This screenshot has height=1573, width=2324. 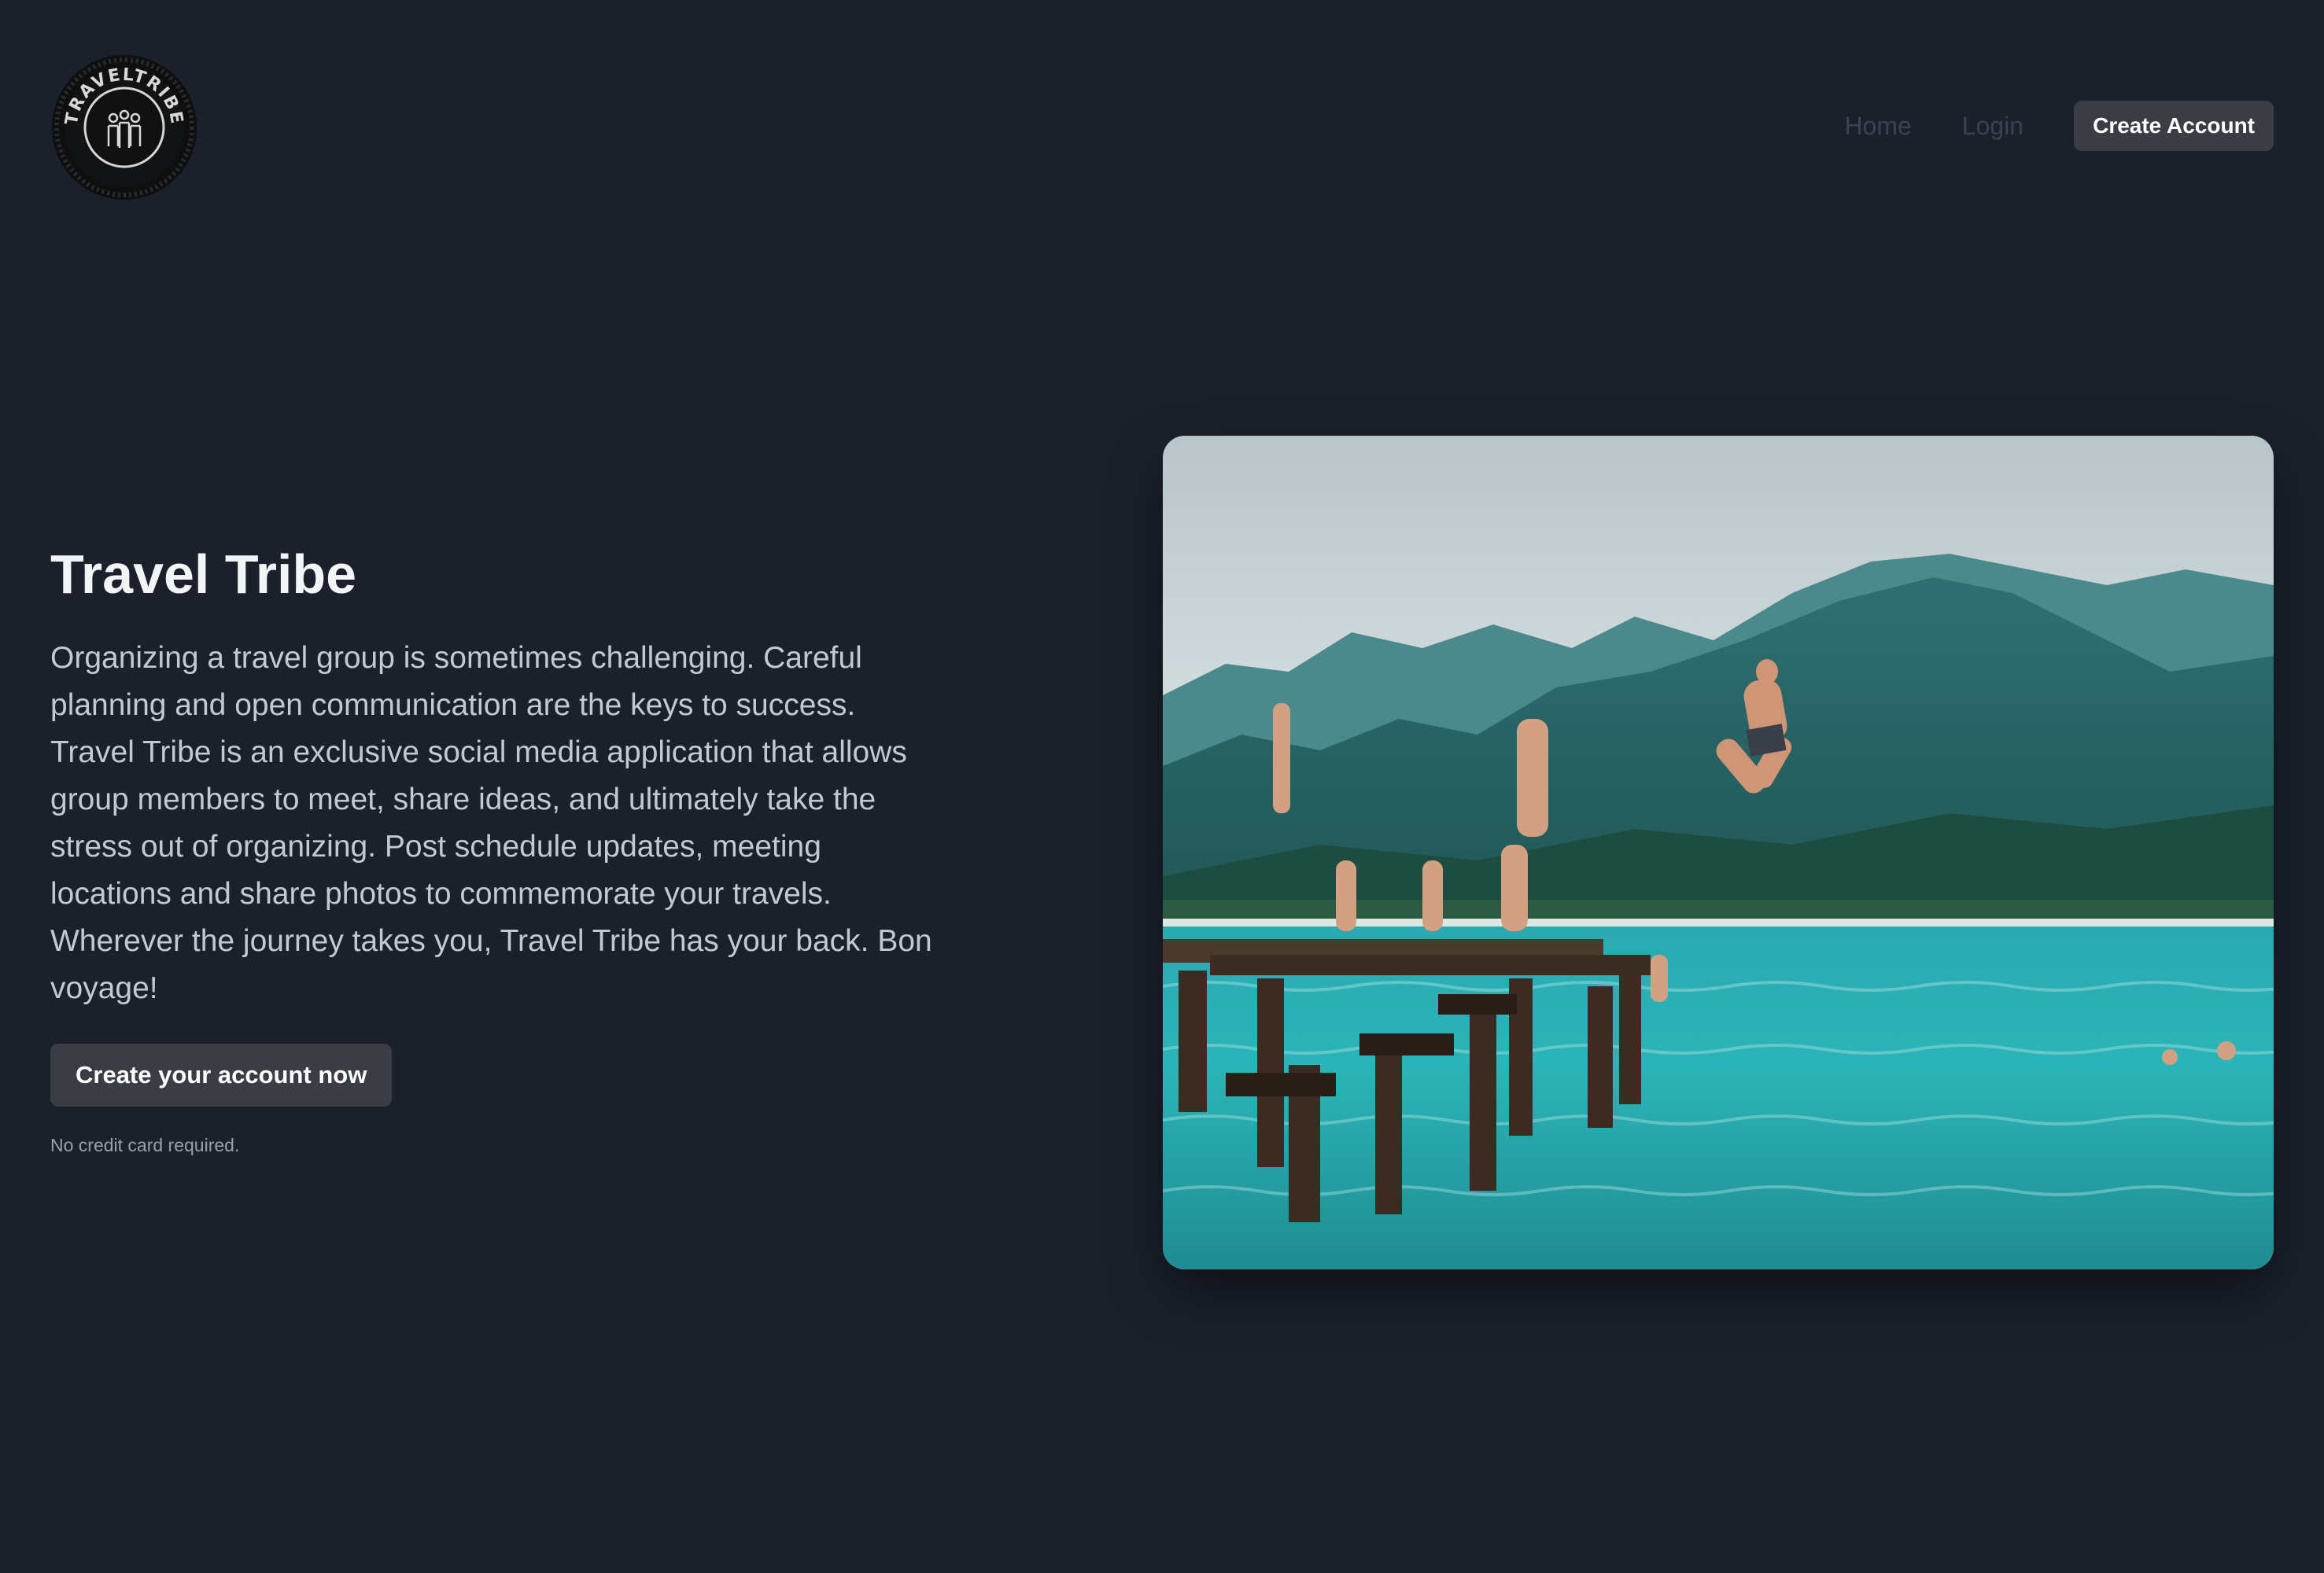 What do you see at coordinates (2059, 126) in the screenshot?
I see `top-navigation: Home Login Create Account` at bounding box center [2059, 126].